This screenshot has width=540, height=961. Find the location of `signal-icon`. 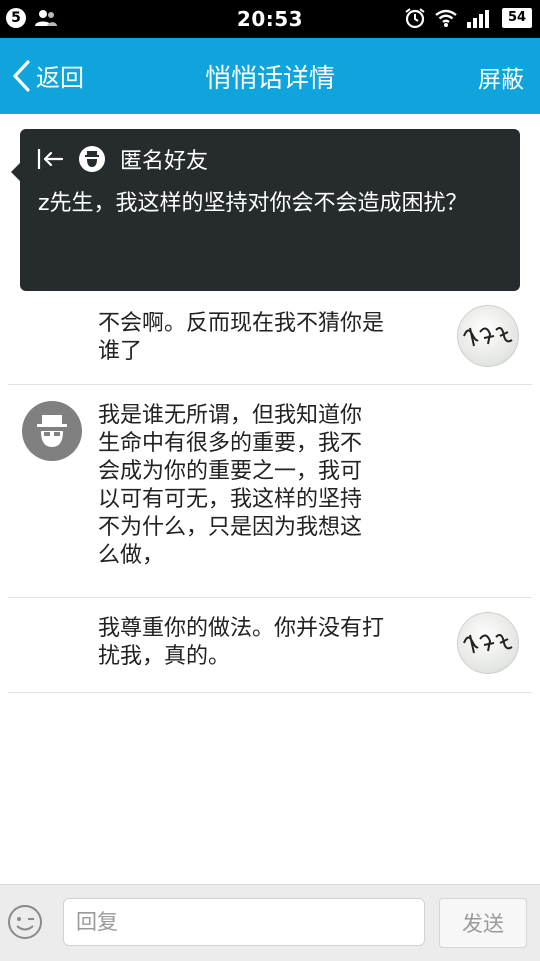

signal-icon is located at coordinates (478, 19).